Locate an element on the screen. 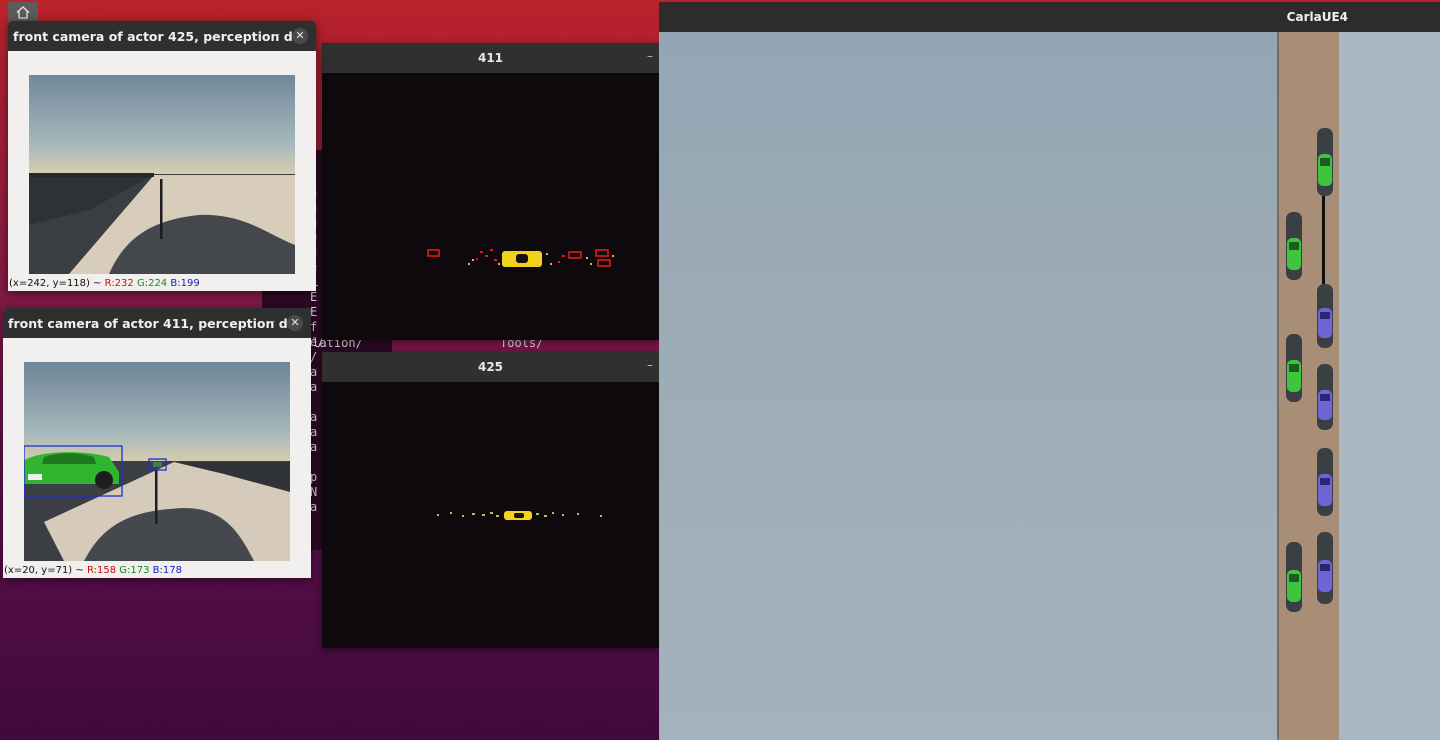 Image resolution: width=1440 pixels, height=740 pixels. terminal-line: p is located at coordinates (314, 477).